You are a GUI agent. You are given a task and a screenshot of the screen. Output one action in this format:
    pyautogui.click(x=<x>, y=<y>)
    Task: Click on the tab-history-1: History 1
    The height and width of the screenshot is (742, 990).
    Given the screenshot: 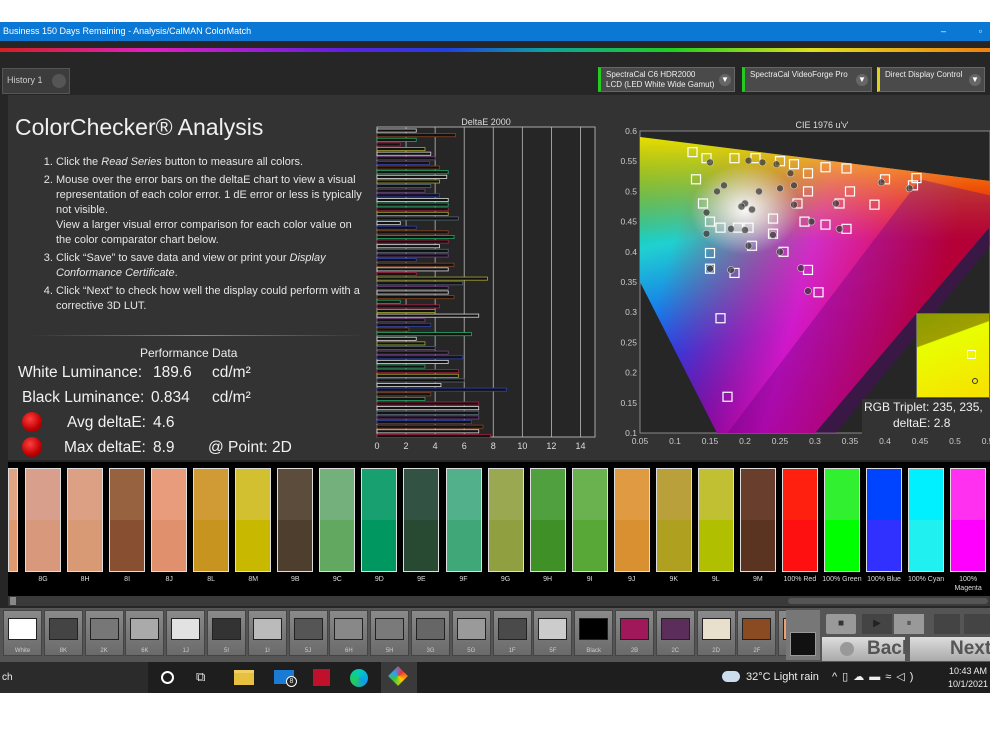 What is the action you would take?
    pyautogui.click(x=36, y=81)
    